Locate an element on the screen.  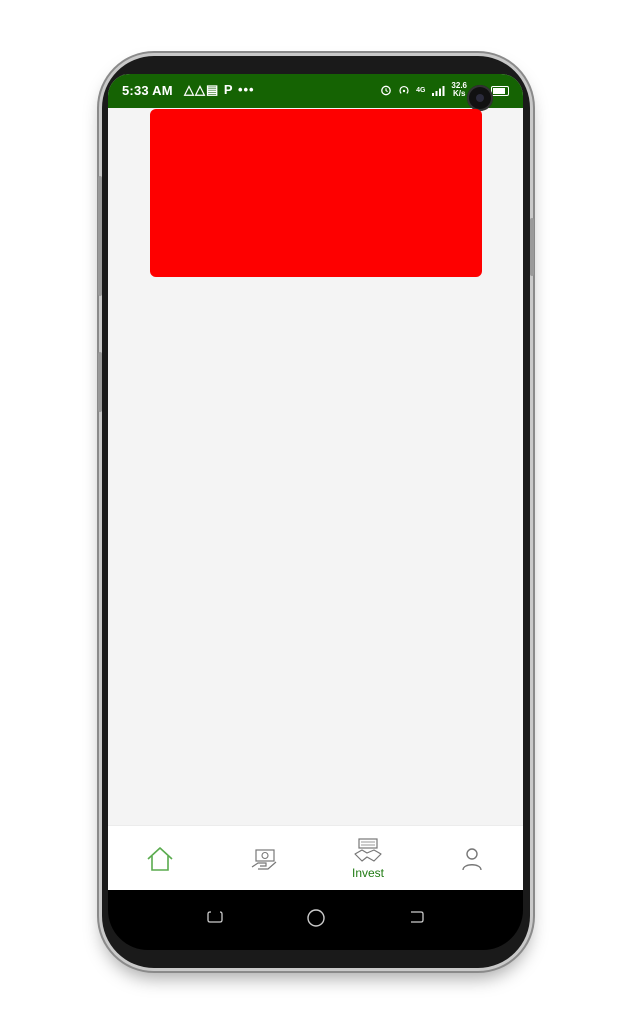
nav-profile is located at coordinates (472, 858).